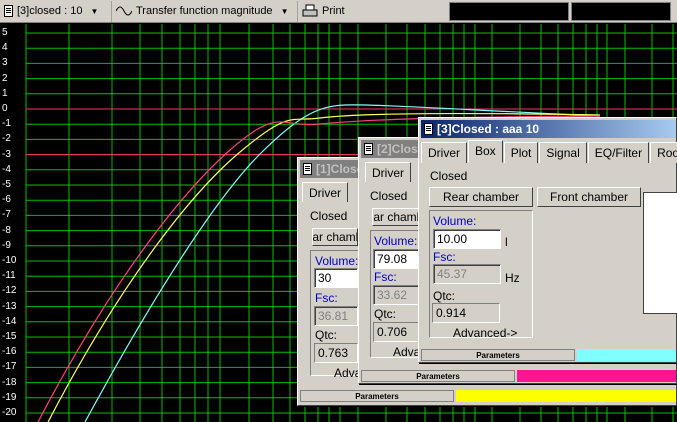 Image resolution: width=677 pixels, height=422 pixels. I want to click on advanced-button: Advanced->, so click(485, 333).